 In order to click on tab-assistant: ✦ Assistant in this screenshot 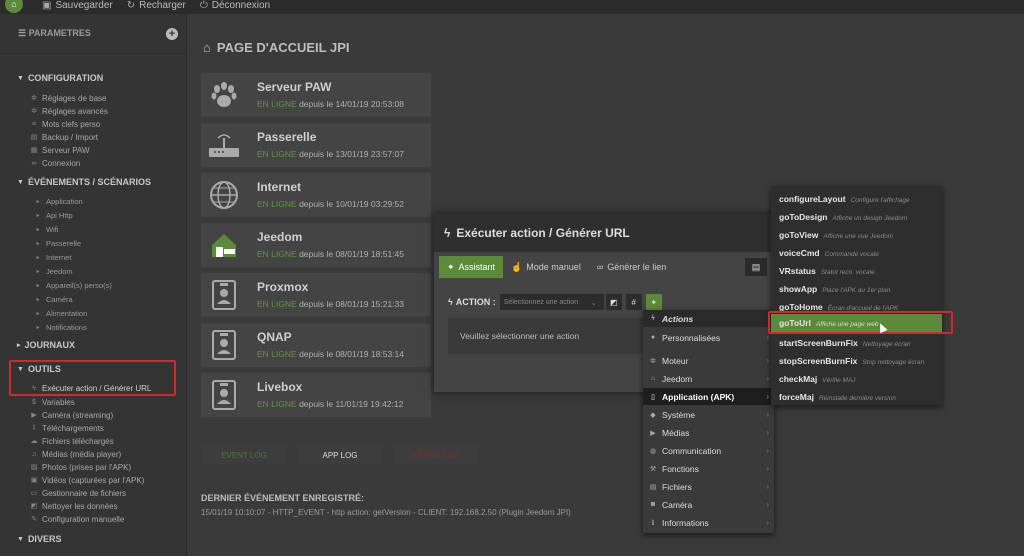, I will do `click(471, 267)`.